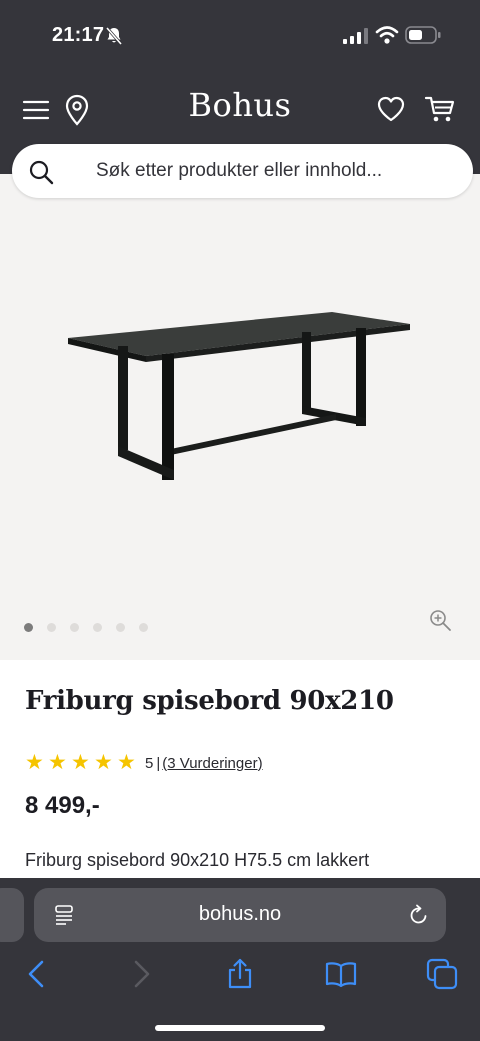 The image size is (480, 1041). I want to click on reviews-link: (3 Vurderinger), so click(212, 763).